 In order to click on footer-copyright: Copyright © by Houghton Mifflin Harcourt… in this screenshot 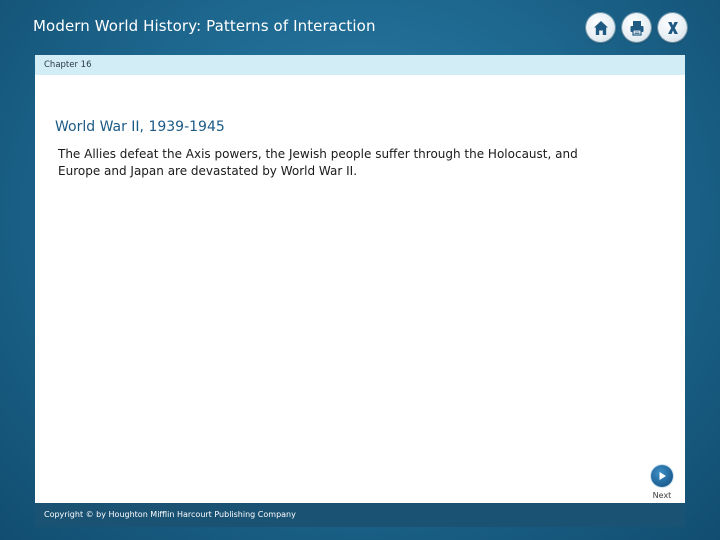, I will do `click(360, 515)`.